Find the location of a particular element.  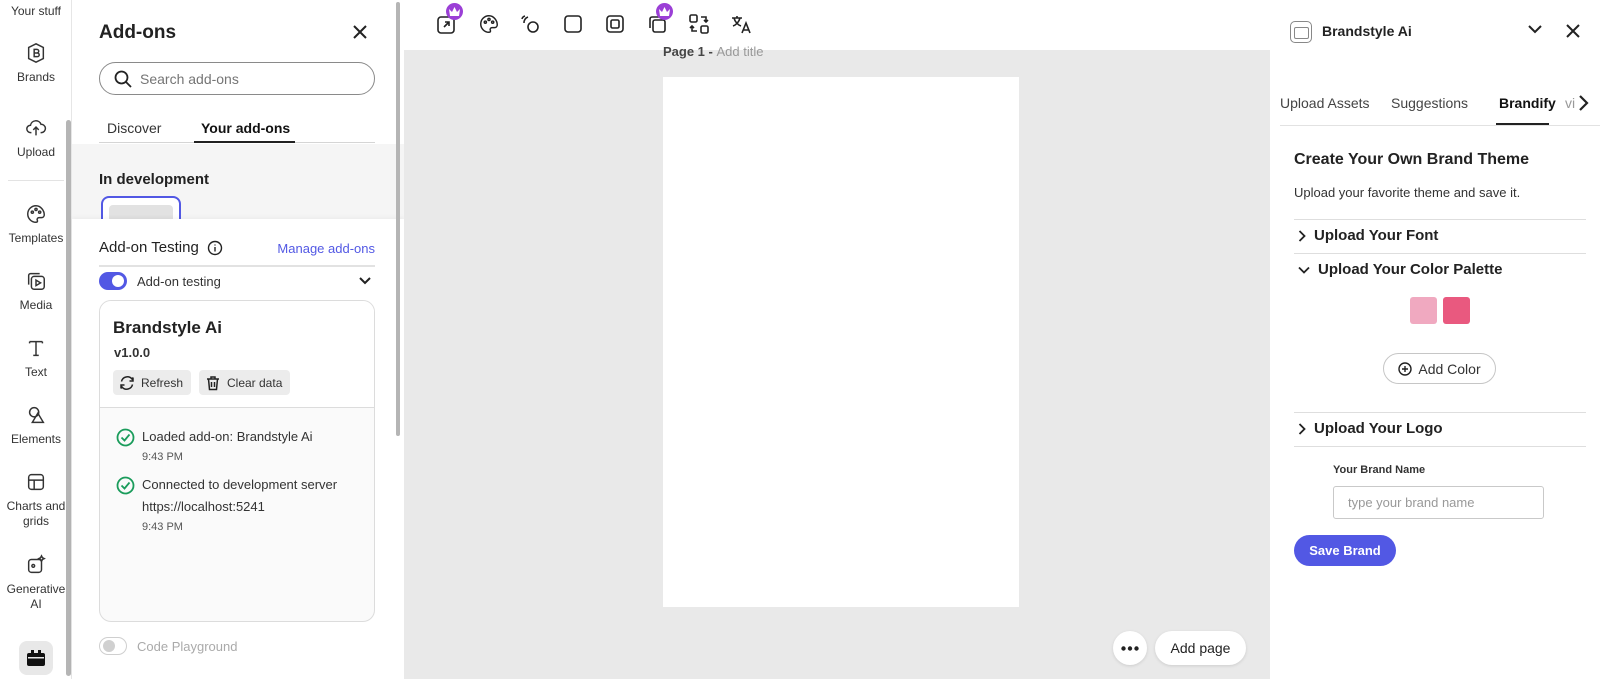

rail-item-upload: Upload is located at coordinates (36, 138).